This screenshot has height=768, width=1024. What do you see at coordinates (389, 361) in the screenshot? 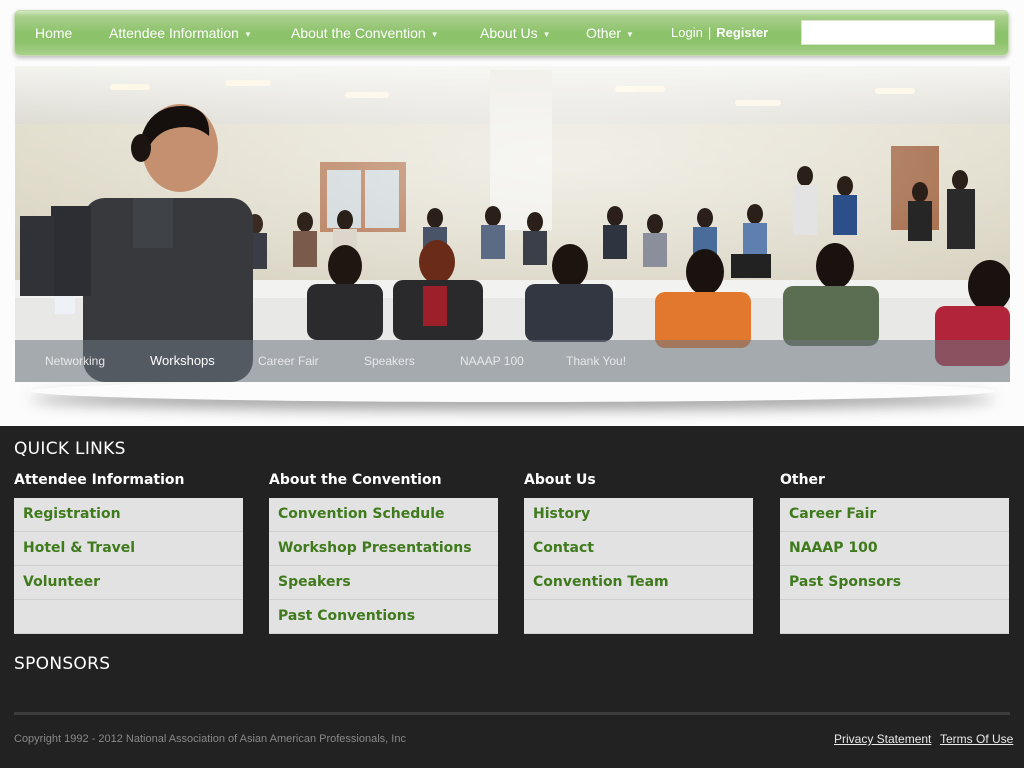
I see `slider-tab-speakers: Speakers` at bounding box center [389, 361].